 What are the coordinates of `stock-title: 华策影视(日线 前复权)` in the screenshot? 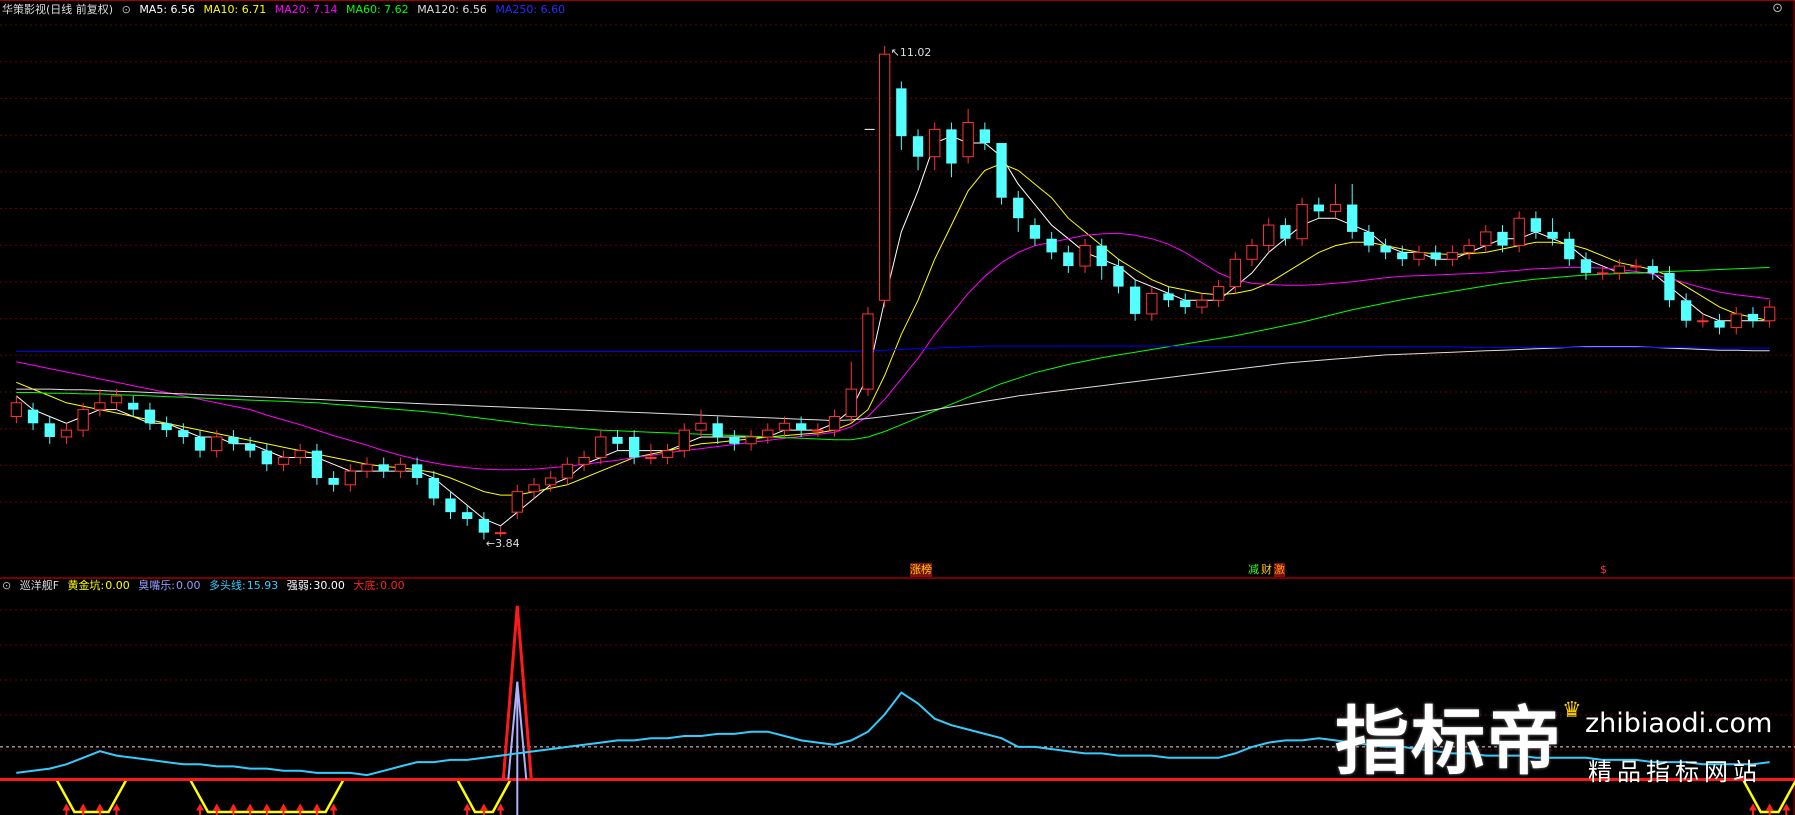 It's located at (57, 9).